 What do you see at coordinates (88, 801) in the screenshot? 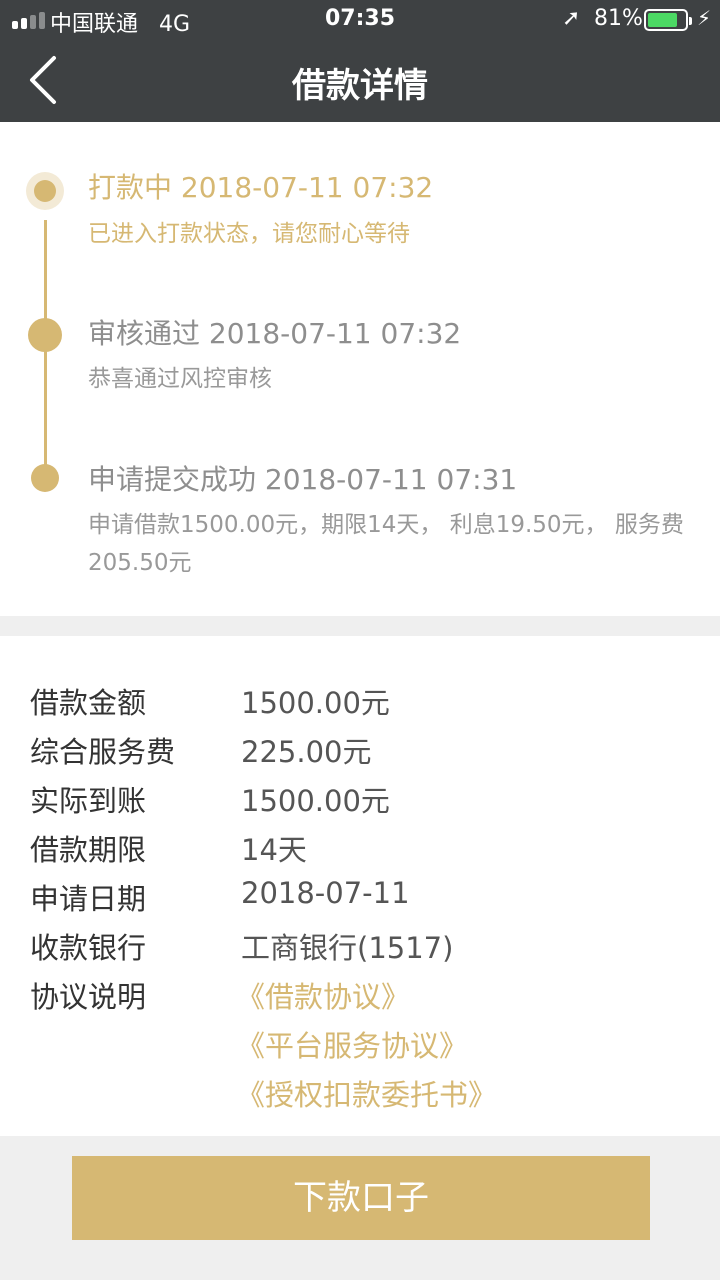
I see `detail-label: 实际到账` at bounding box center [88, 801].